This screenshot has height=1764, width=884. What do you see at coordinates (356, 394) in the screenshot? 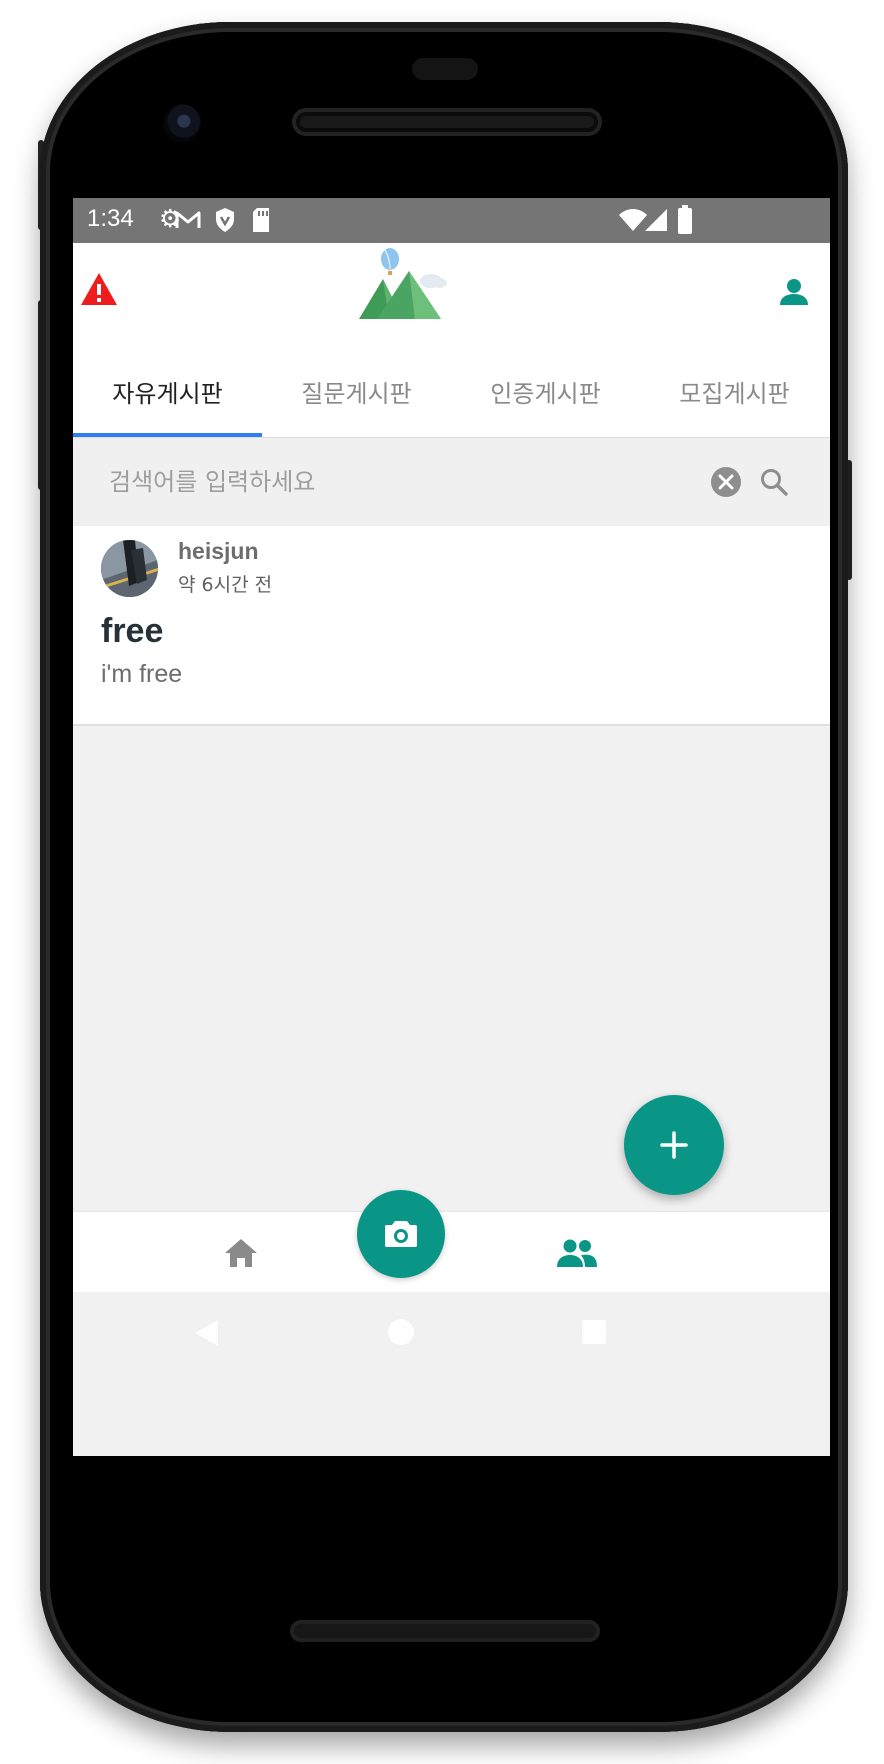
I see `tab-question-board: 질문게시판` at bounding box center [356, 394].